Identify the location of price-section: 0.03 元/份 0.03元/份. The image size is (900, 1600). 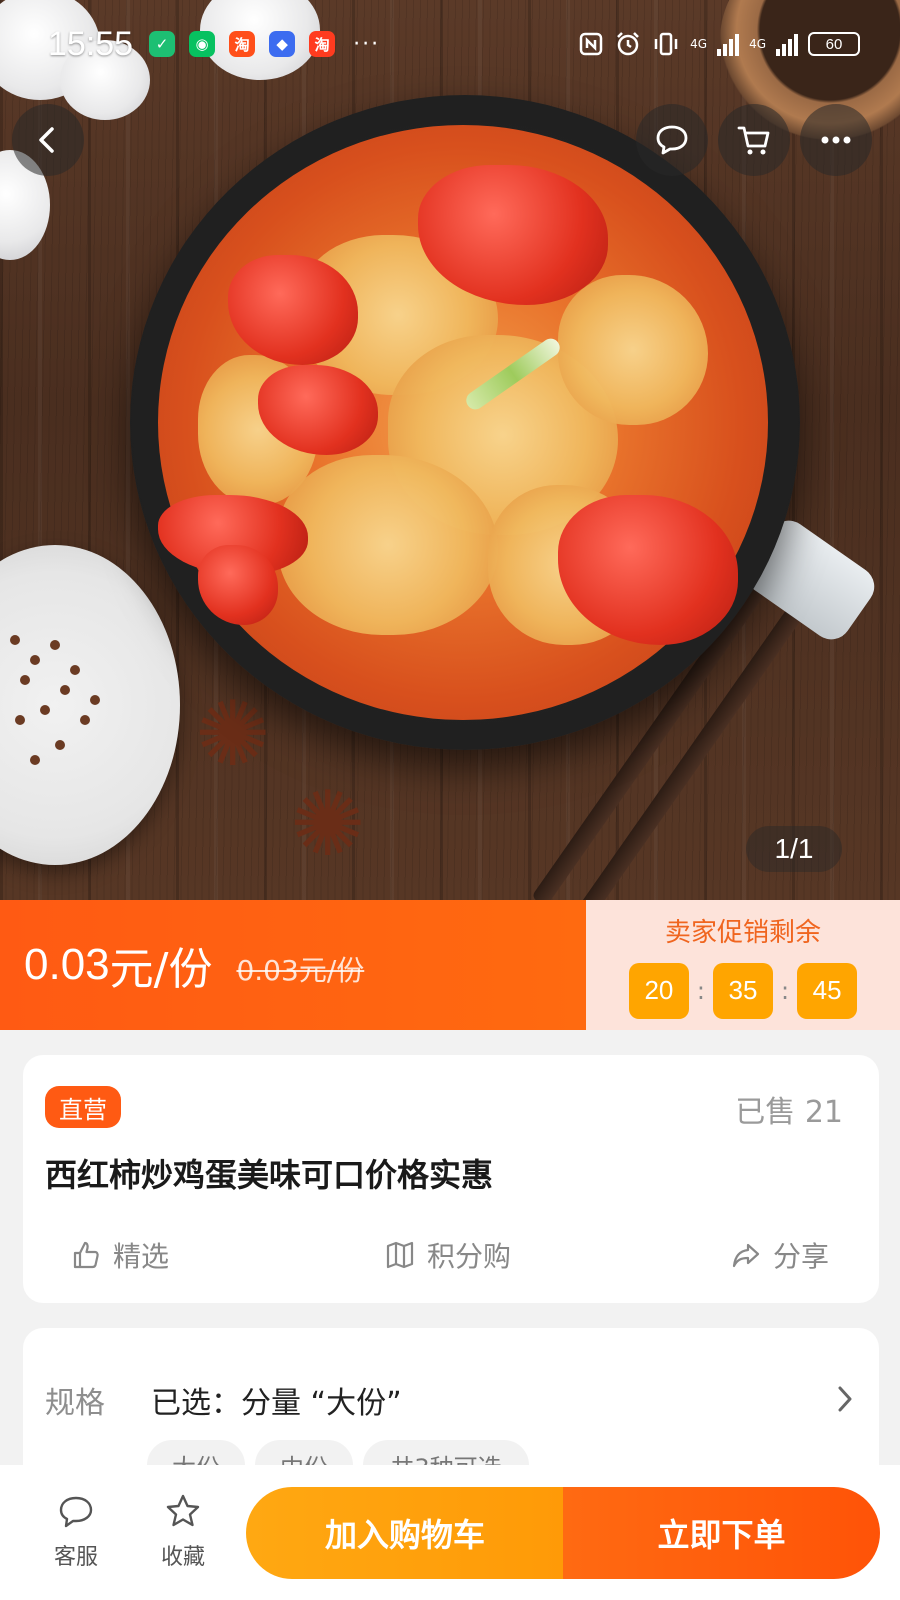
(293, 965).